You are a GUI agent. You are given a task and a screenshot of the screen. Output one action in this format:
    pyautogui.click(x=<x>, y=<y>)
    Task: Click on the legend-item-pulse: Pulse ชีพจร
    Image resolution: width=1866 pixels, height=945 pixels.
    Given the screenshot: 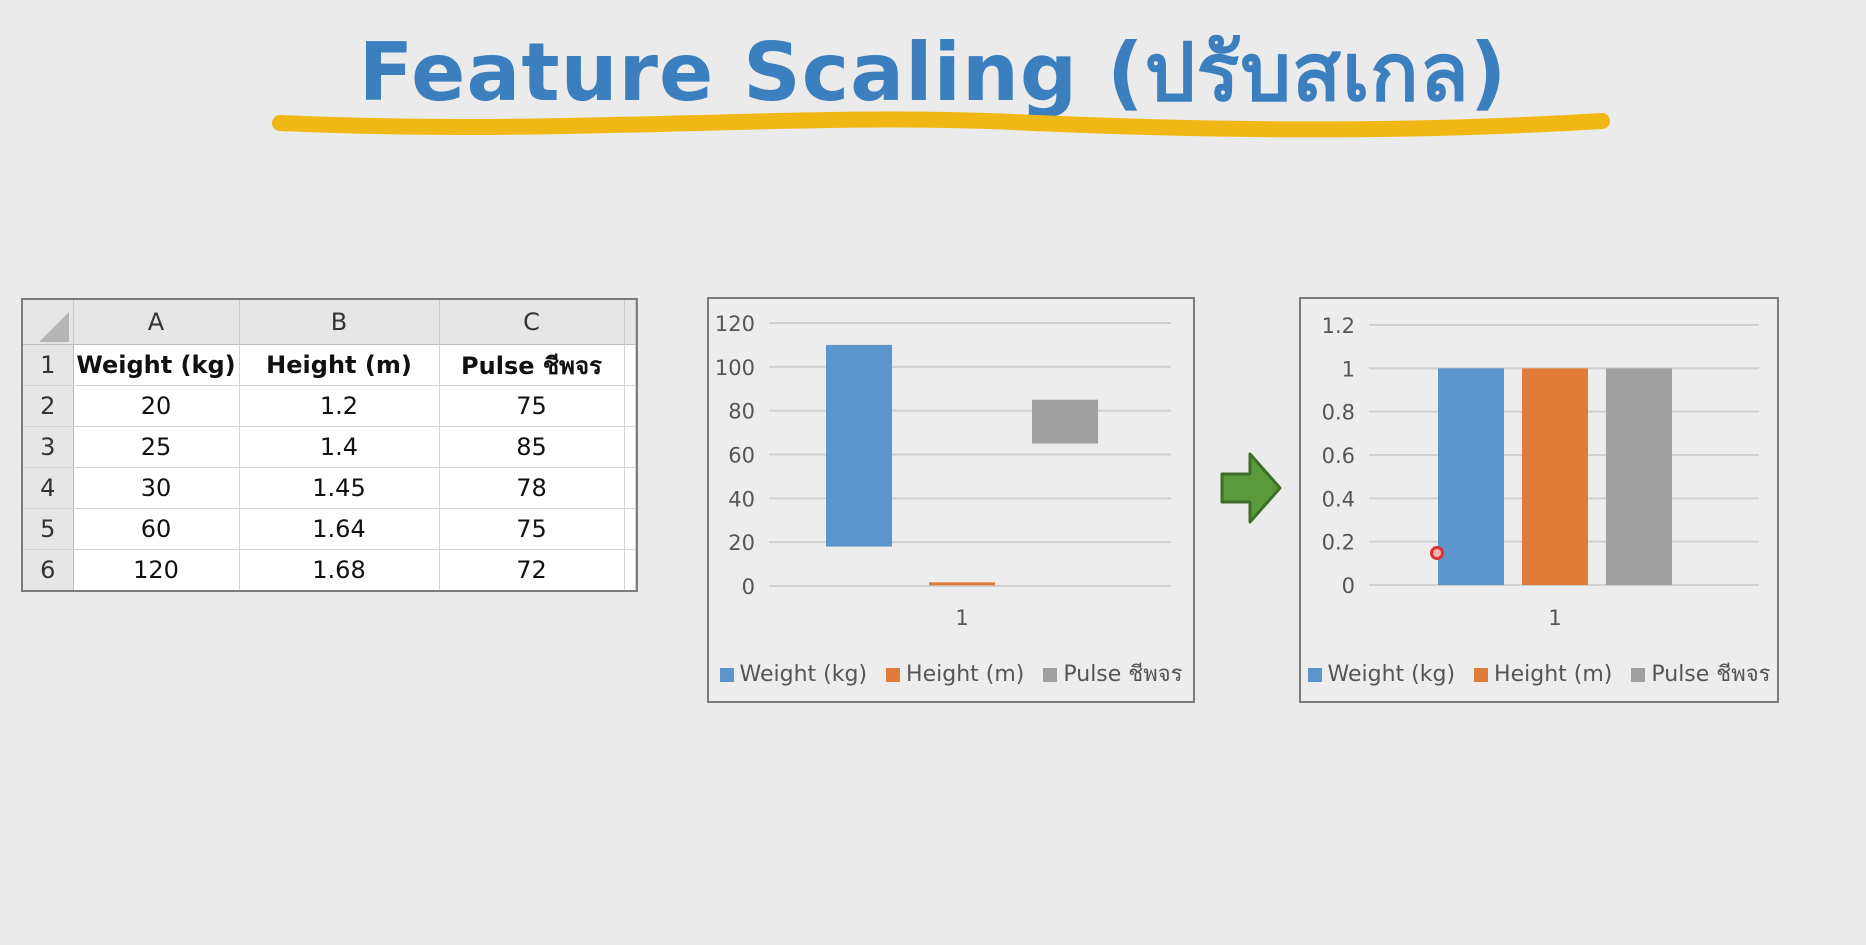 What is the action you would take?
    pyautogui.click(x=1112, y=673)
    